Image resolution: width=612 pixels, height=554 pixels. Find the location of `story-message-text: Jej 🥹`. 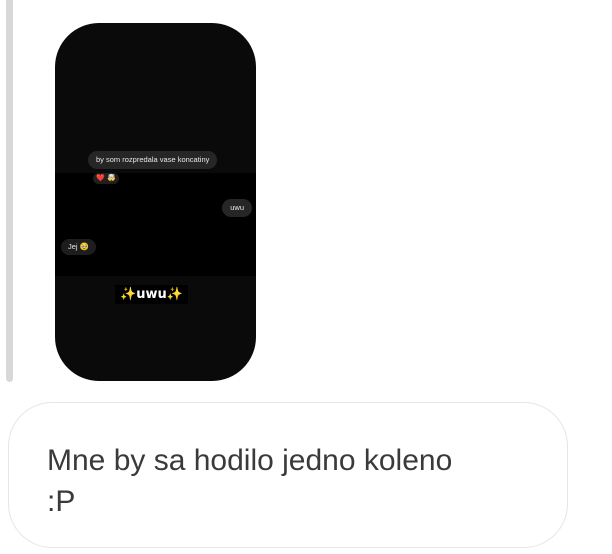

story-message-text: Jej 🥹 is located at coordinates (79, 246).